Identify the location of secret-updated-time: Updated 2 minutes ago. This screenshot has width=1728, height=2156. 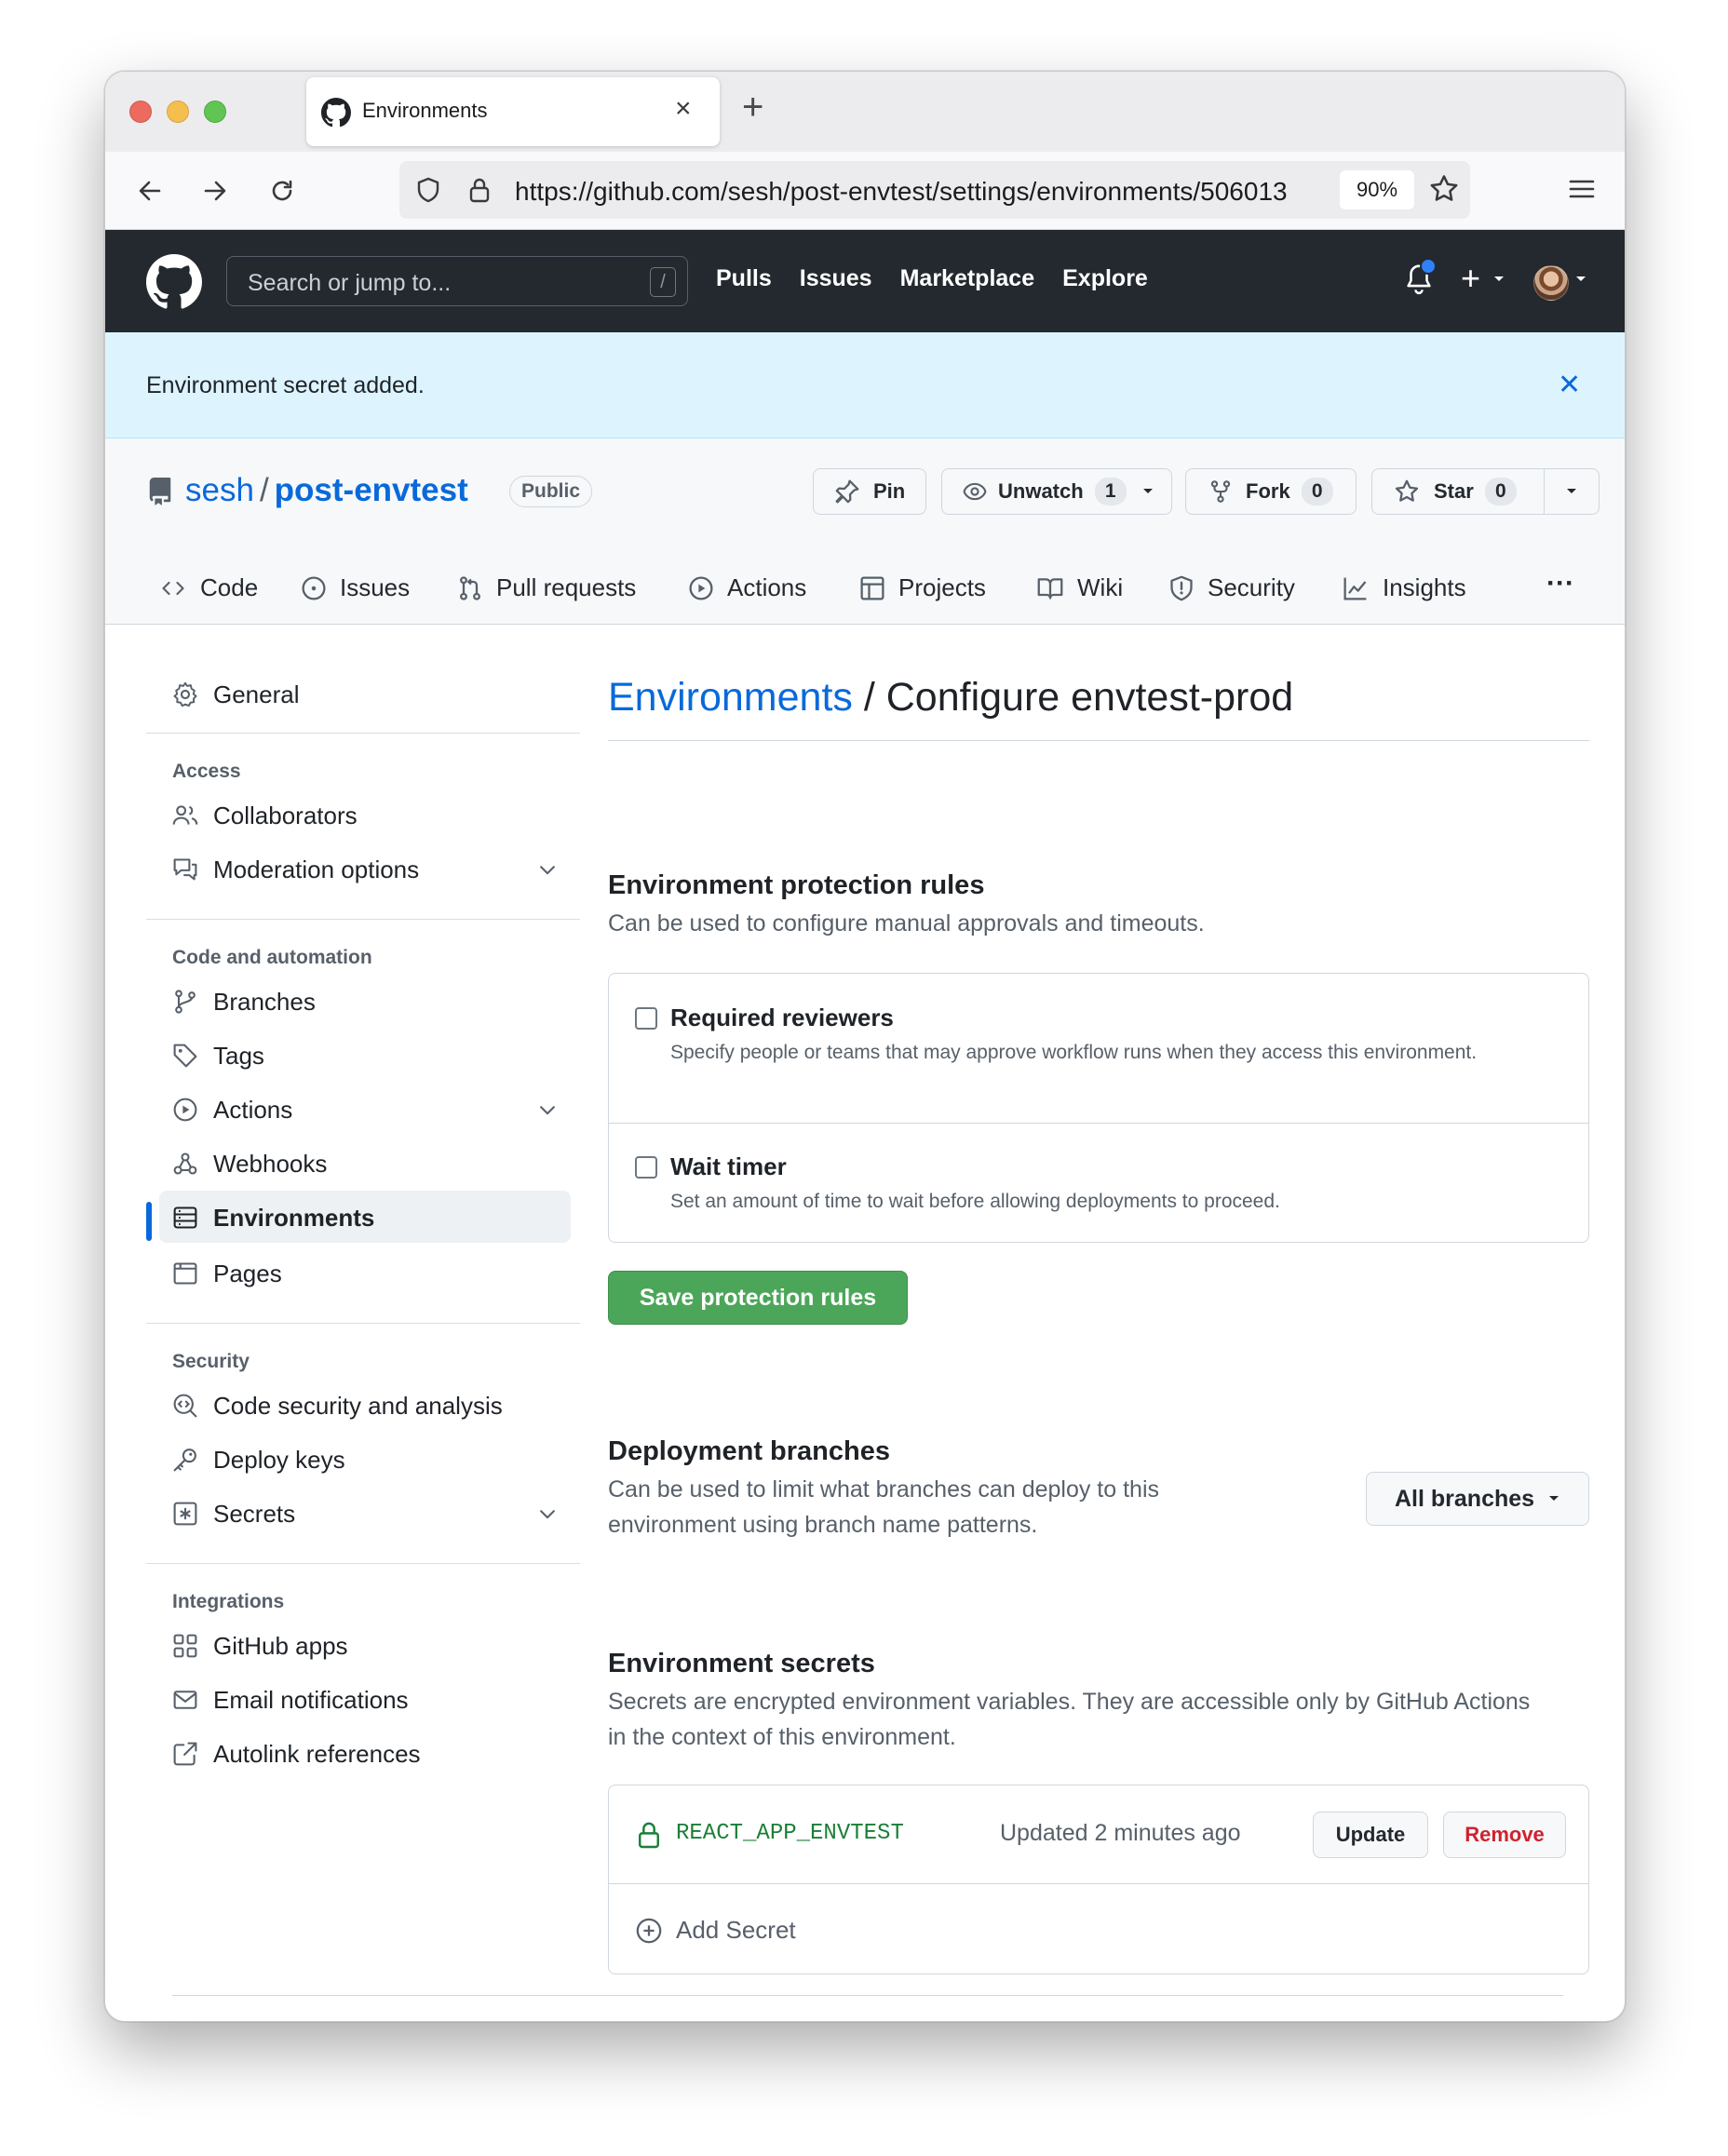
(1121, 1833).